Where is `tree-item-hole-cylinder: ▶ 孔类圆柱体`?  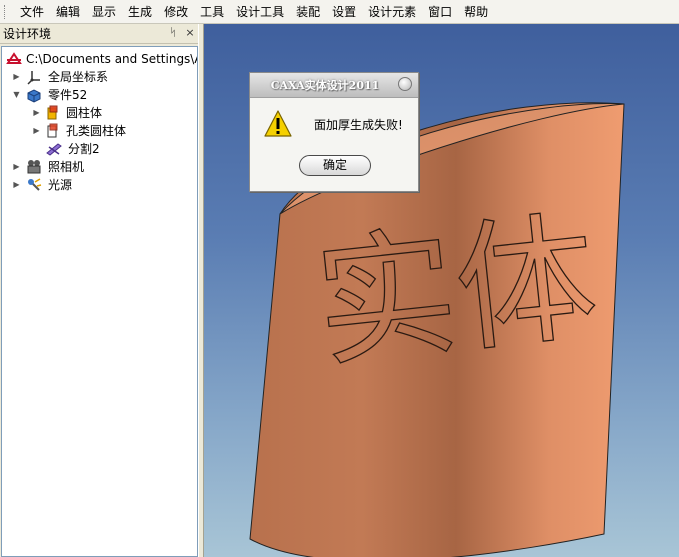 tree-item-hole-cylinder: ▶ 孔类圆柱体 is located at coordinates (112, 131).